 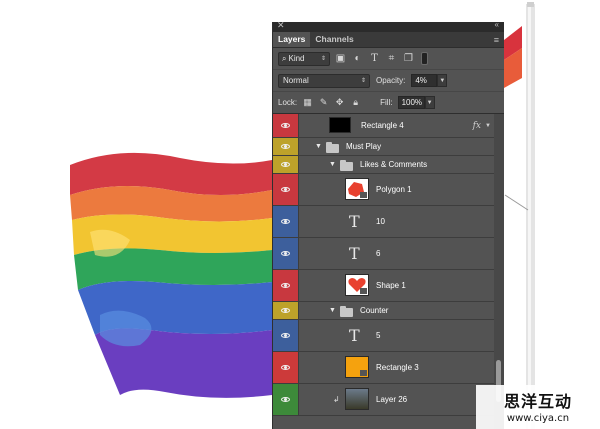 I want to click on pixel-layer-filter-icon: ▣, so click(x=340, y=58).